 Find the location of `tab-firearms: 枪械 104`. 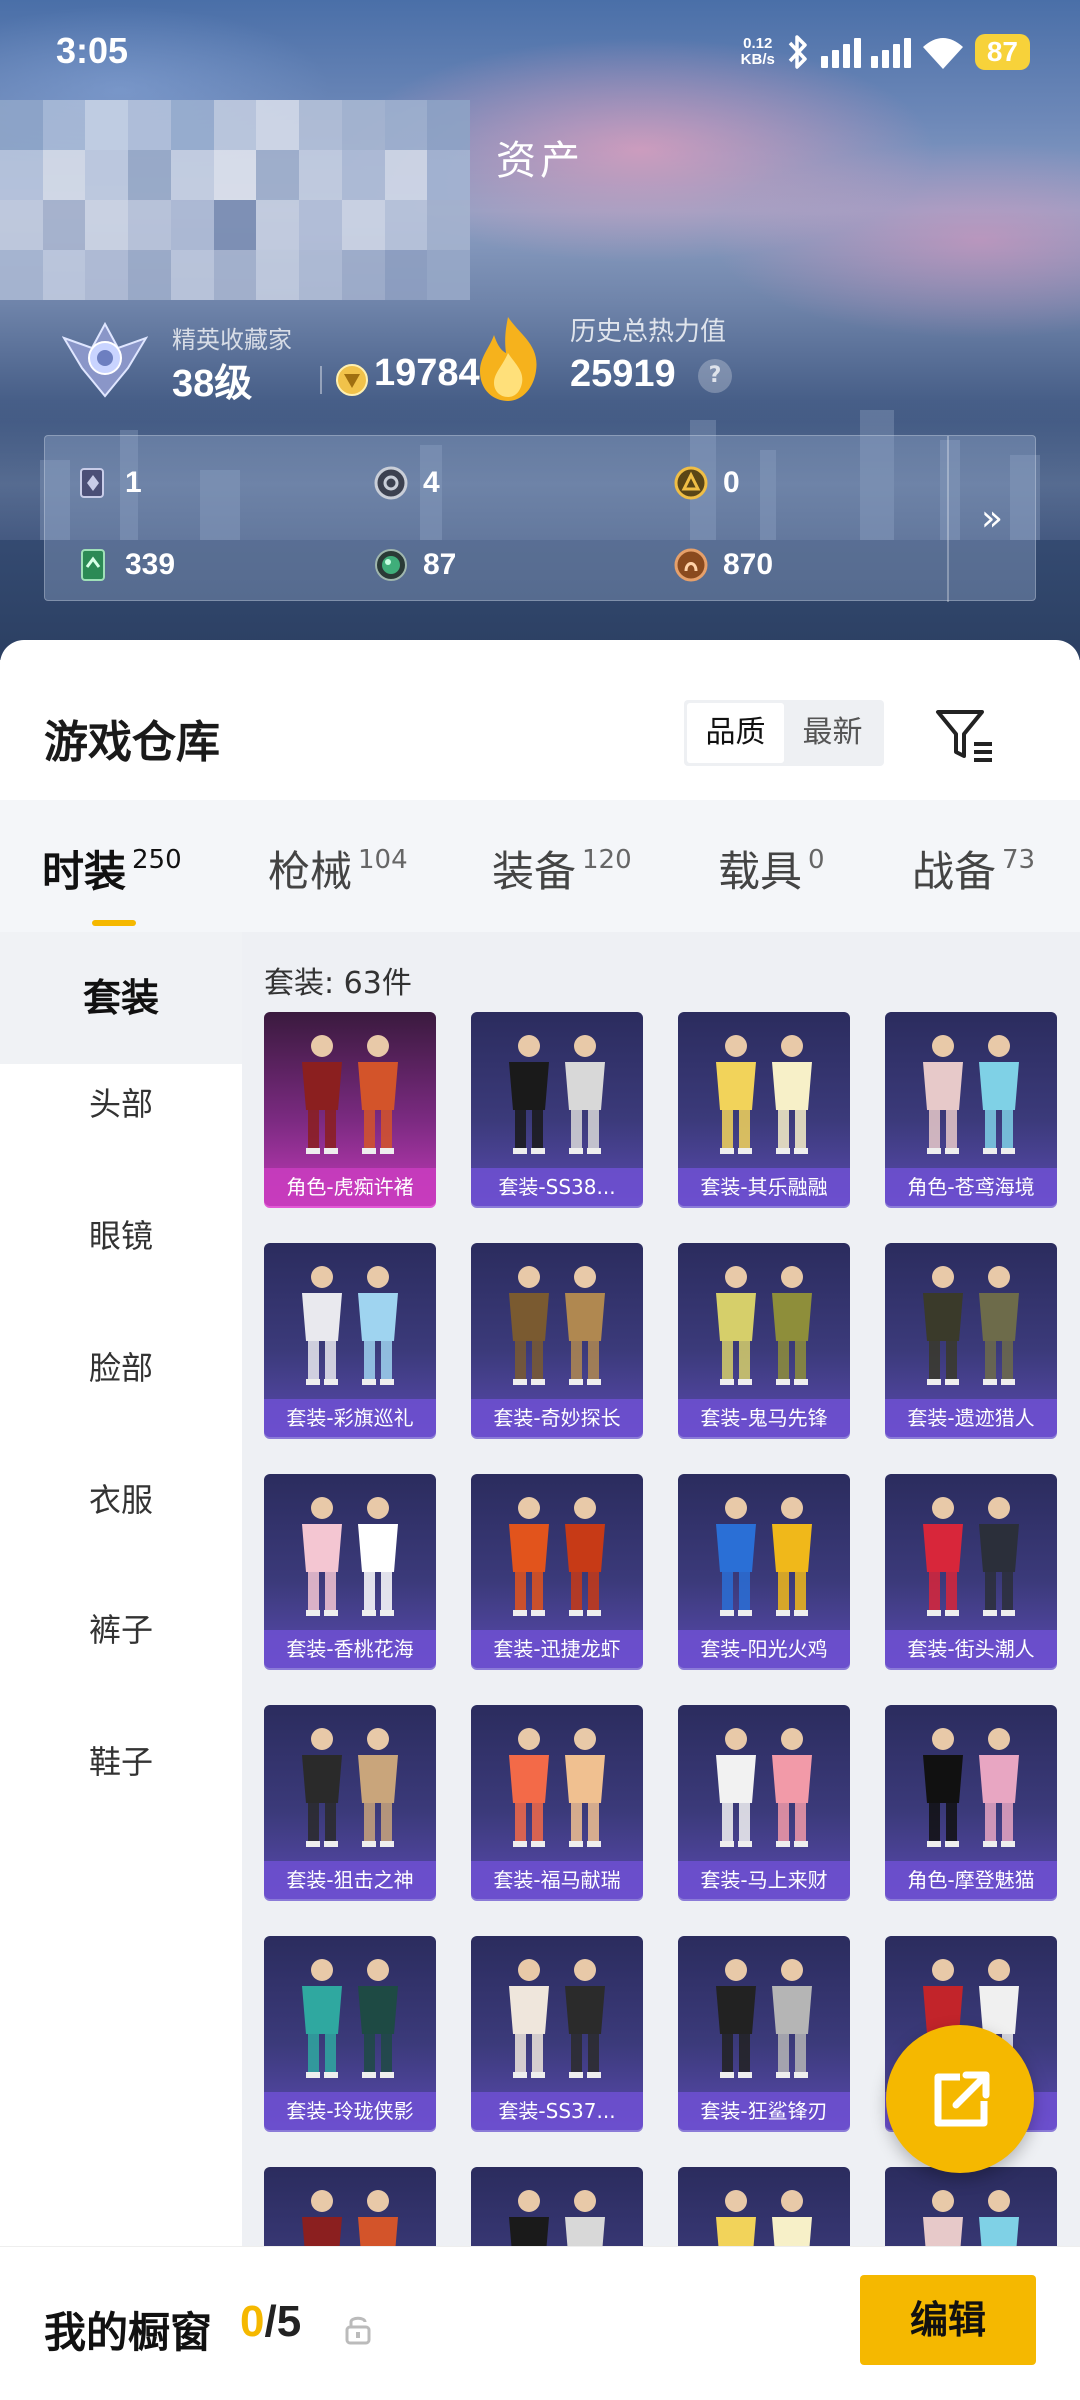

tab-firearms: 枪械 104 is located at coordinates (338, 868).